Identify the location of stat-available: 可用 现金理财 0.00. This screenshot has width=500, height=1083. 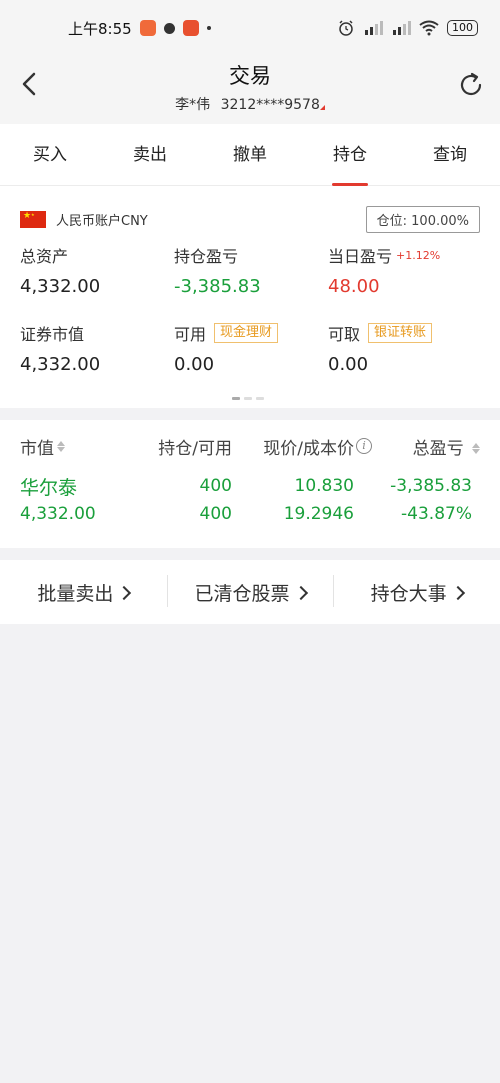
(251, 361).